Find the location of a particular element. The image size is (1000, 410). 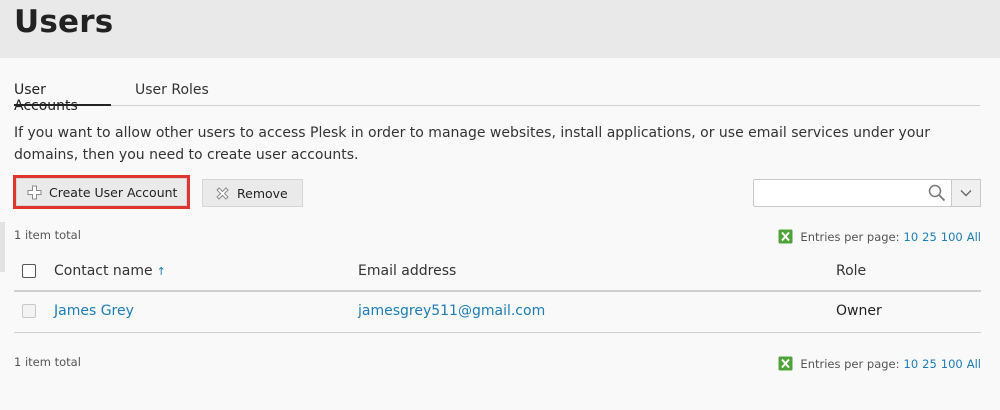

page-title: Users is located at coordinates (64, 22).